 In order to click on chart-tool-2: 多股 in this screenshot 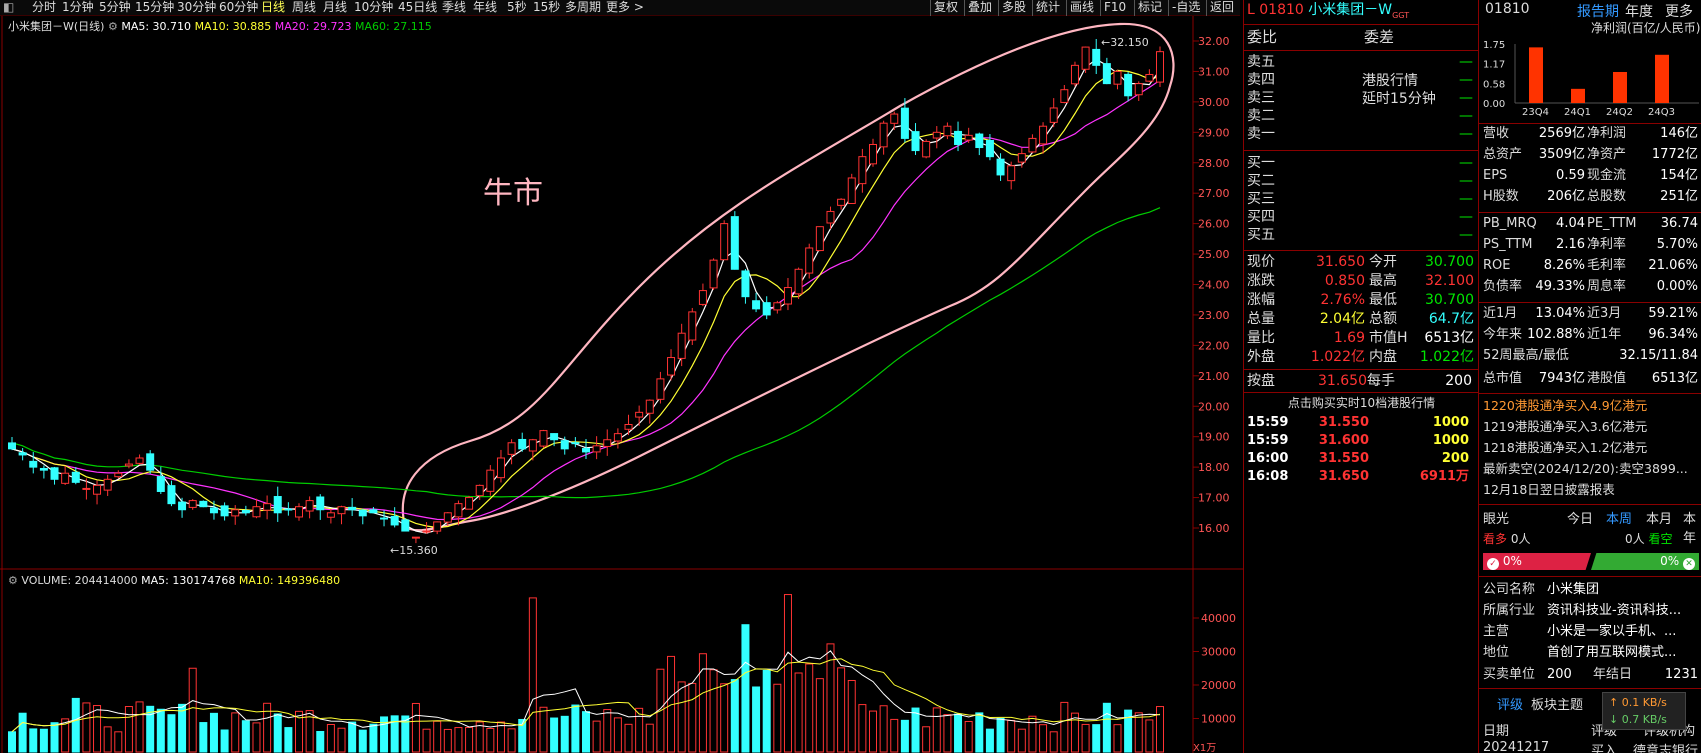, I will do `click(1013, 8)`.